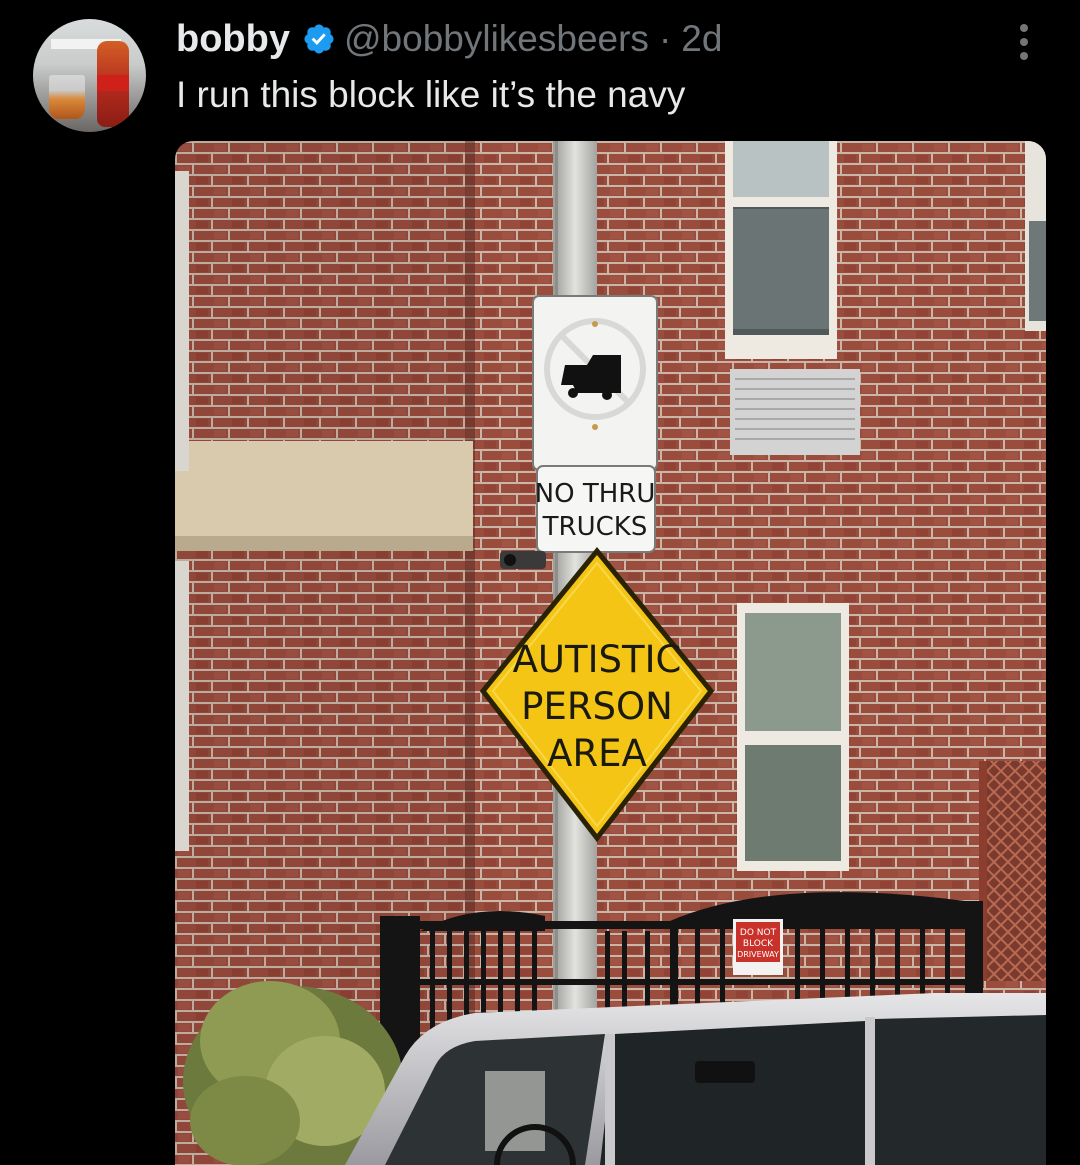 Image resolution: width=1080 pixels, height=1165 pixels. I want to click on more-vertical-icon, so click(1024, 42).